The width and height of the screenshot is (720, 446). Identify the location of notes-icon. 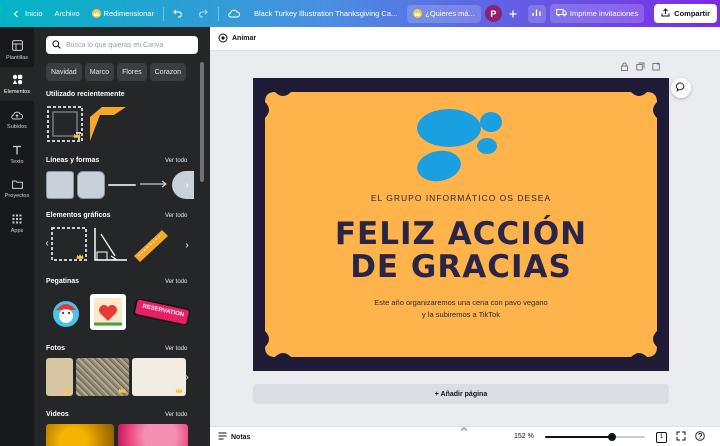
(222, 437).